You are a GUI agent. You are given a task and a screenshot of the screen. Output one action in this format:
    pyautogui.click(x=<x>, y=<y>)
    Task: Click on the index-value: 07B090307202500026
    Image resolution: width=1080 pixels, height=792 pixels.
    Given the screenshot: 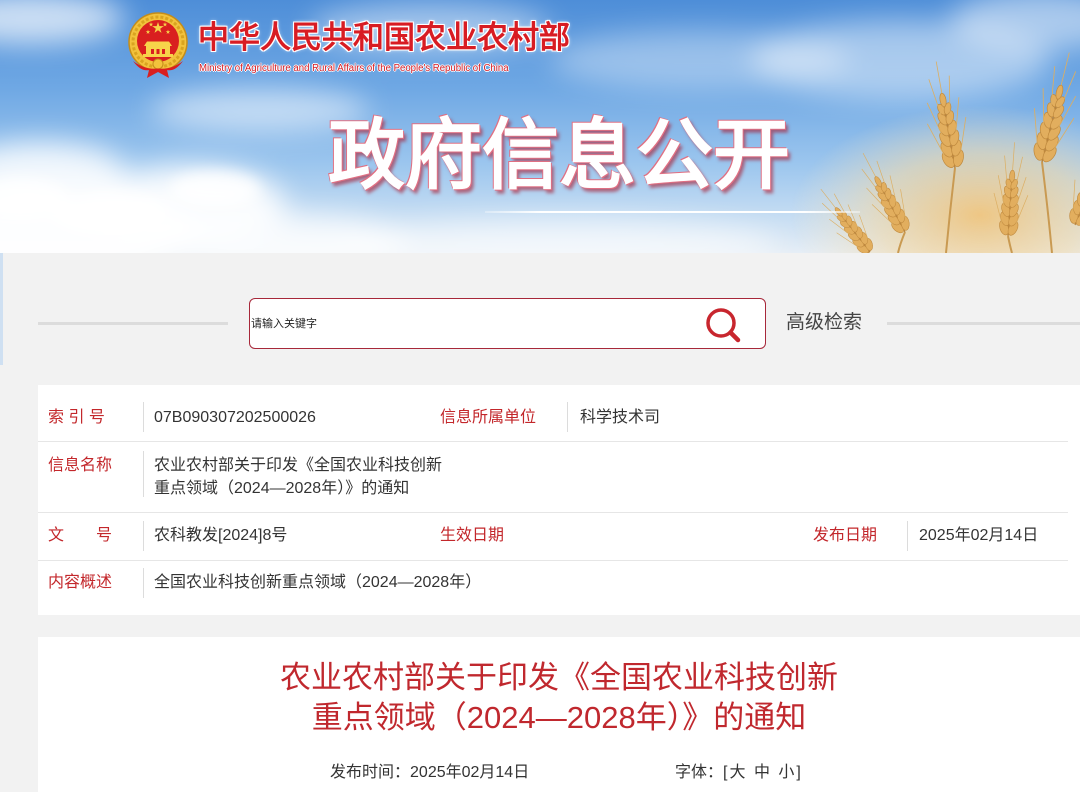 What is the action you would take?
    pyautogui.click(x=235, y=417)
    